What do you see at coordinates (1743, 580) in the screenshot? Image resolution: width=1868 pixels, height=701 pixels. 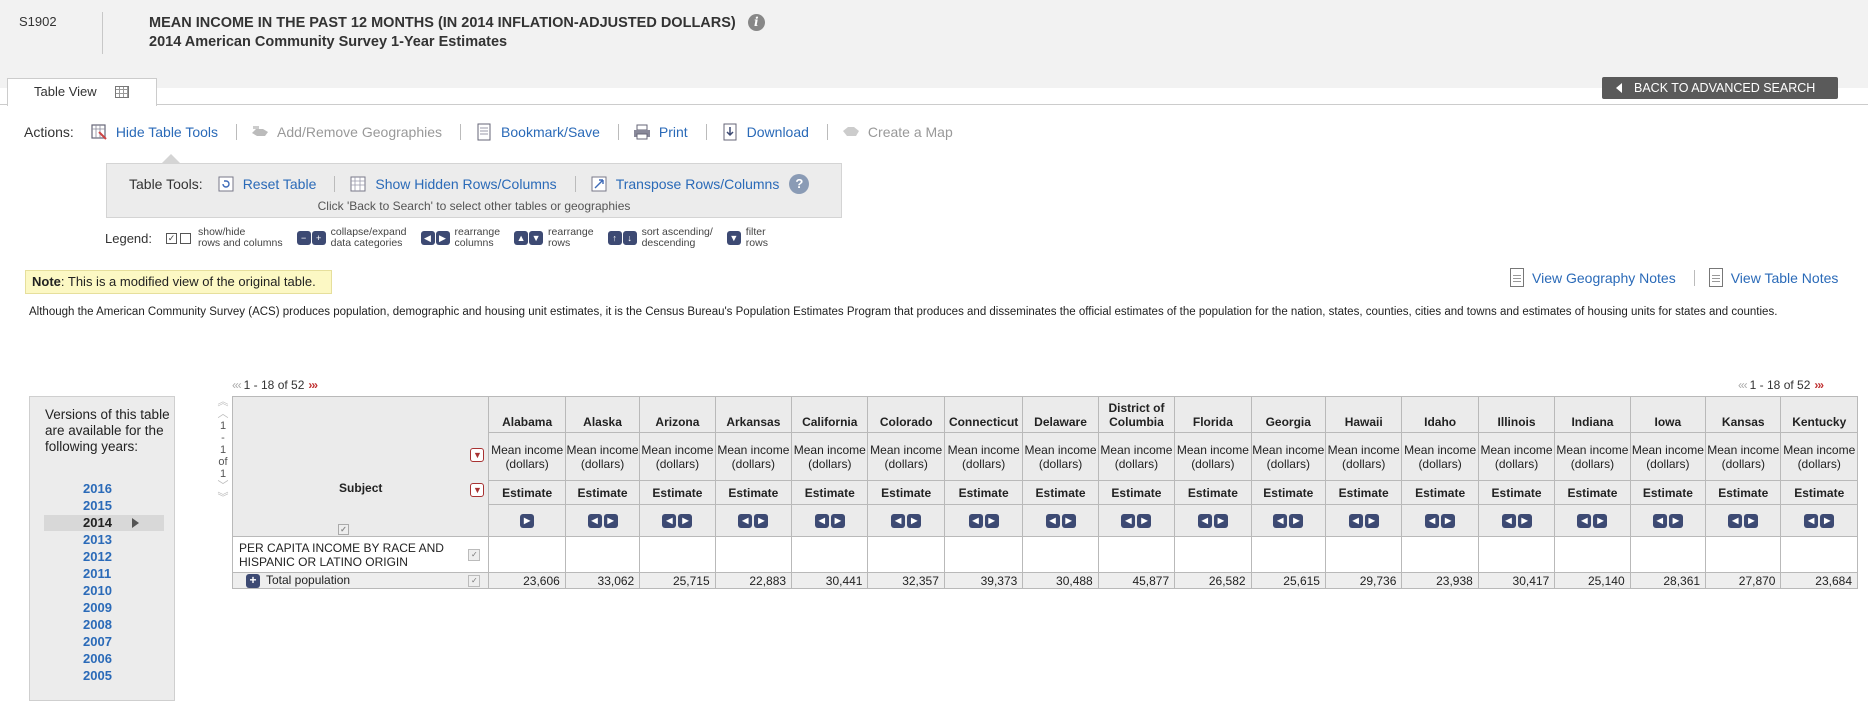 I see `table-cell-value: 27,870` at bounding box center [1743, 580].